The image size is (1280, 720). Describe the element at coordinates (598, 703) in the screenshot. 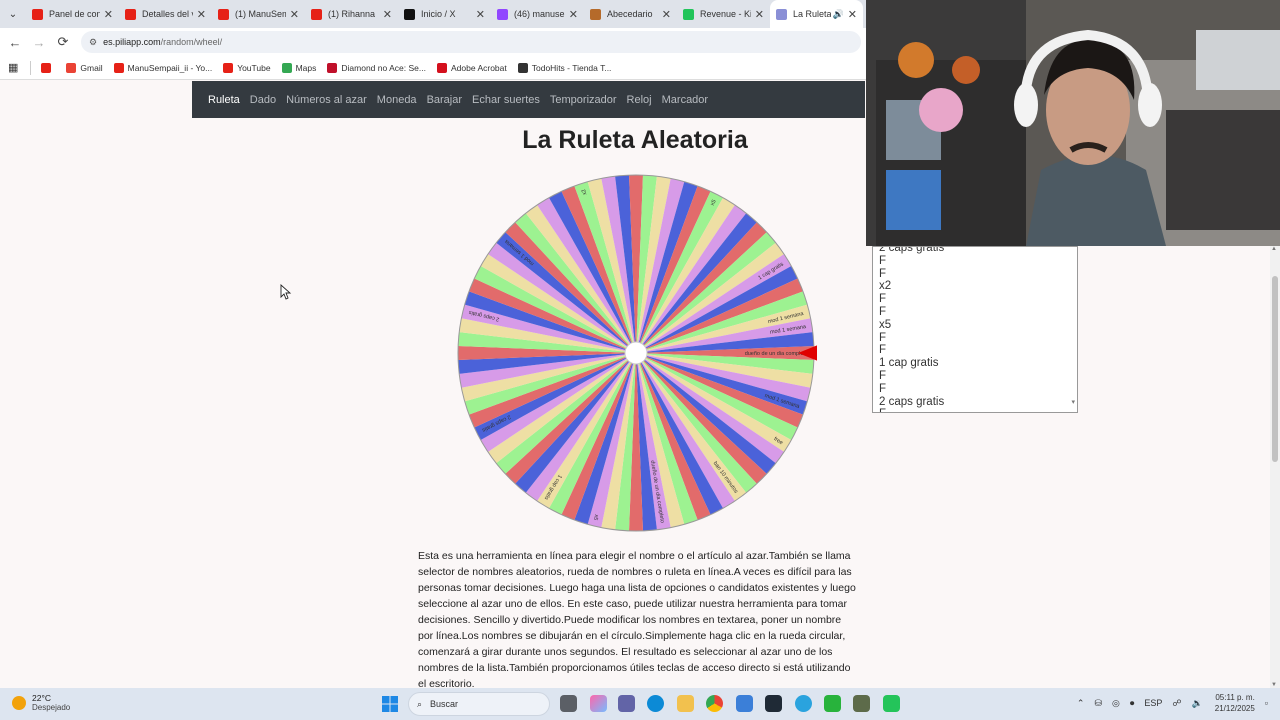

I see `copilot-icon` at that location.